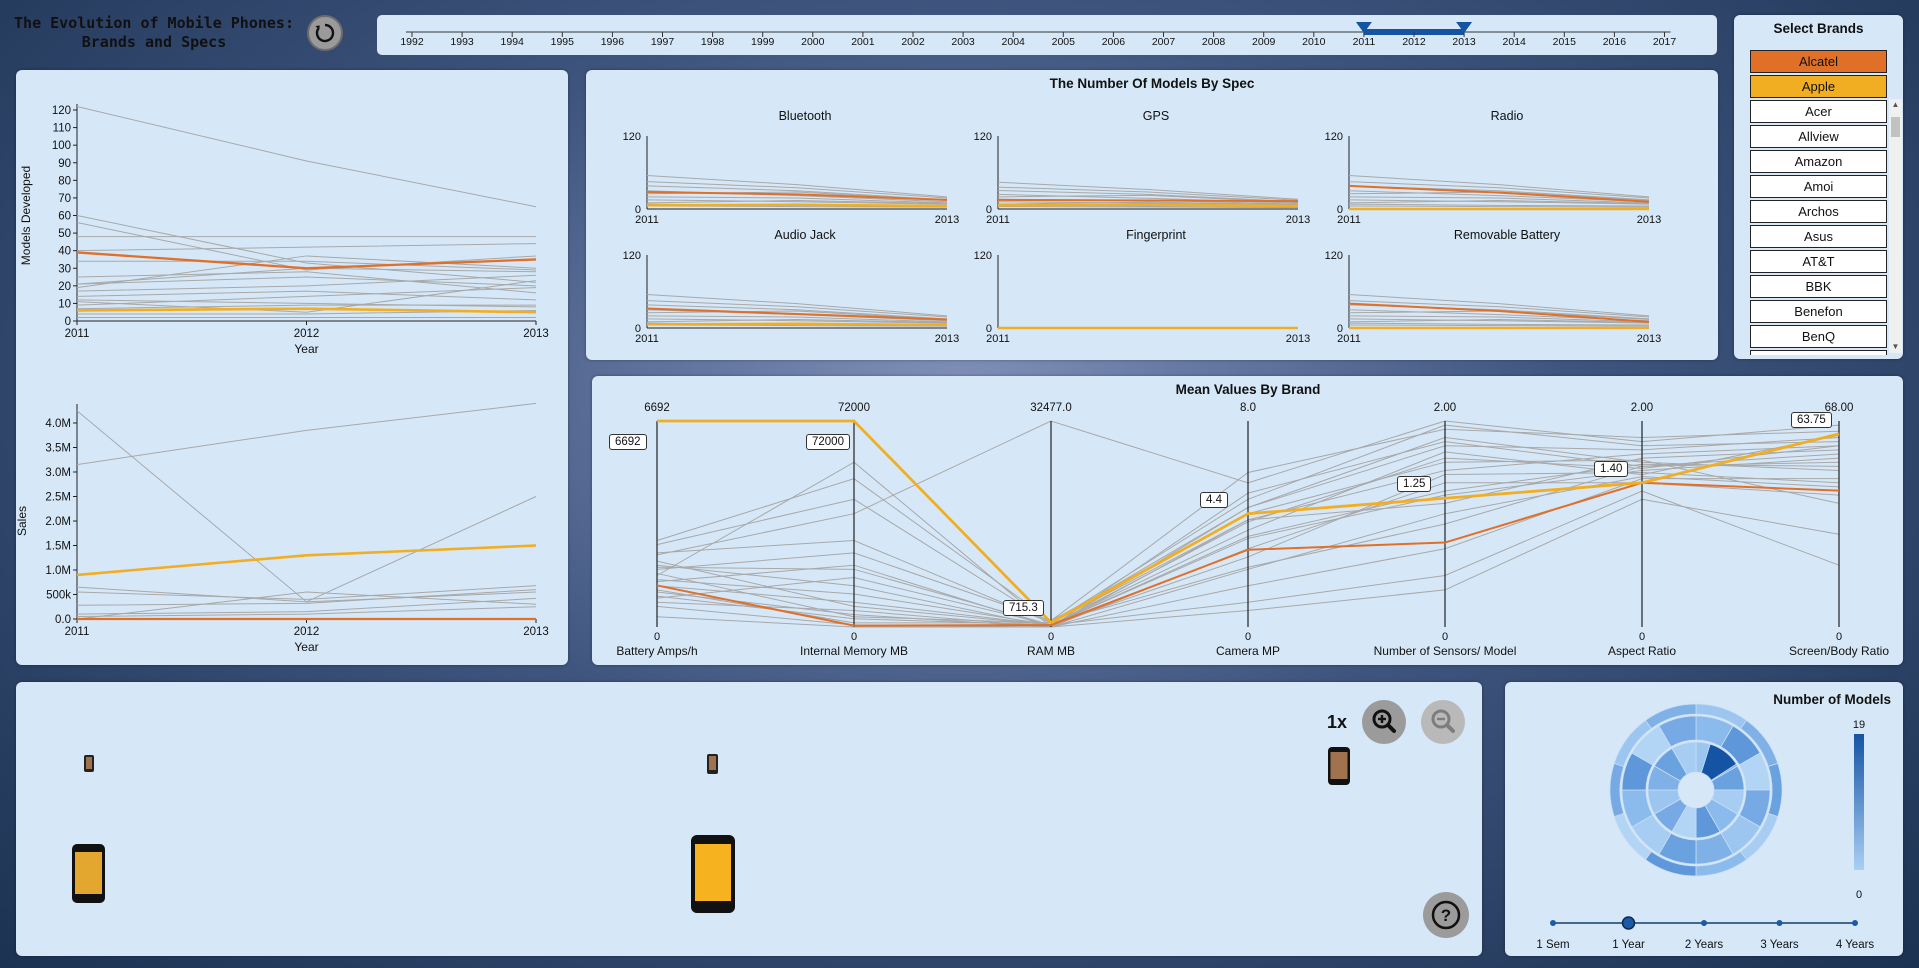 This screenshot has height=968, width=1919. What do you see at coordinates (1818, 161) in the screenshot?
I see `brand-item: Amazon` at bounding box center [1818, 161].